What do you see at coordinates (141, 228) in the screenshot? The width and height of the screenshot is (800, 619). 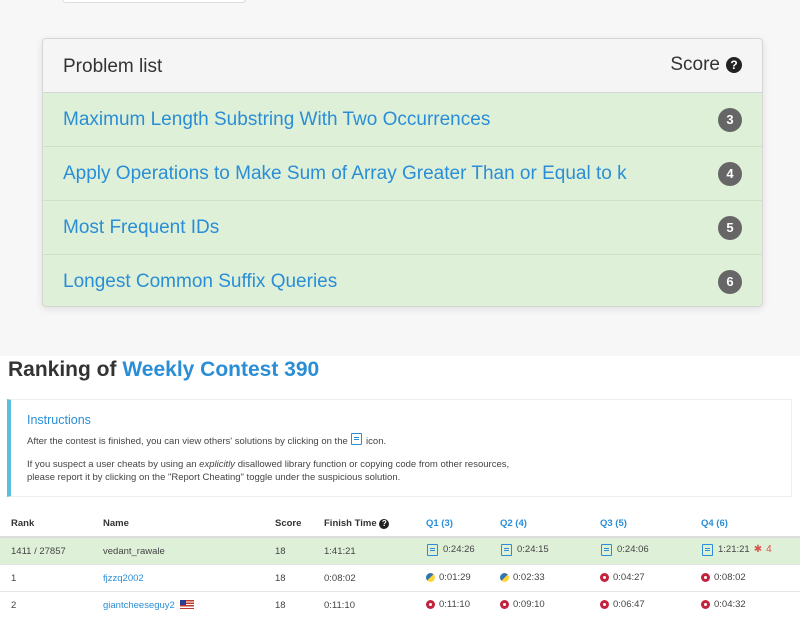 I see `problem-link: Most Frequent IDs` at bounding box center [141, 228].